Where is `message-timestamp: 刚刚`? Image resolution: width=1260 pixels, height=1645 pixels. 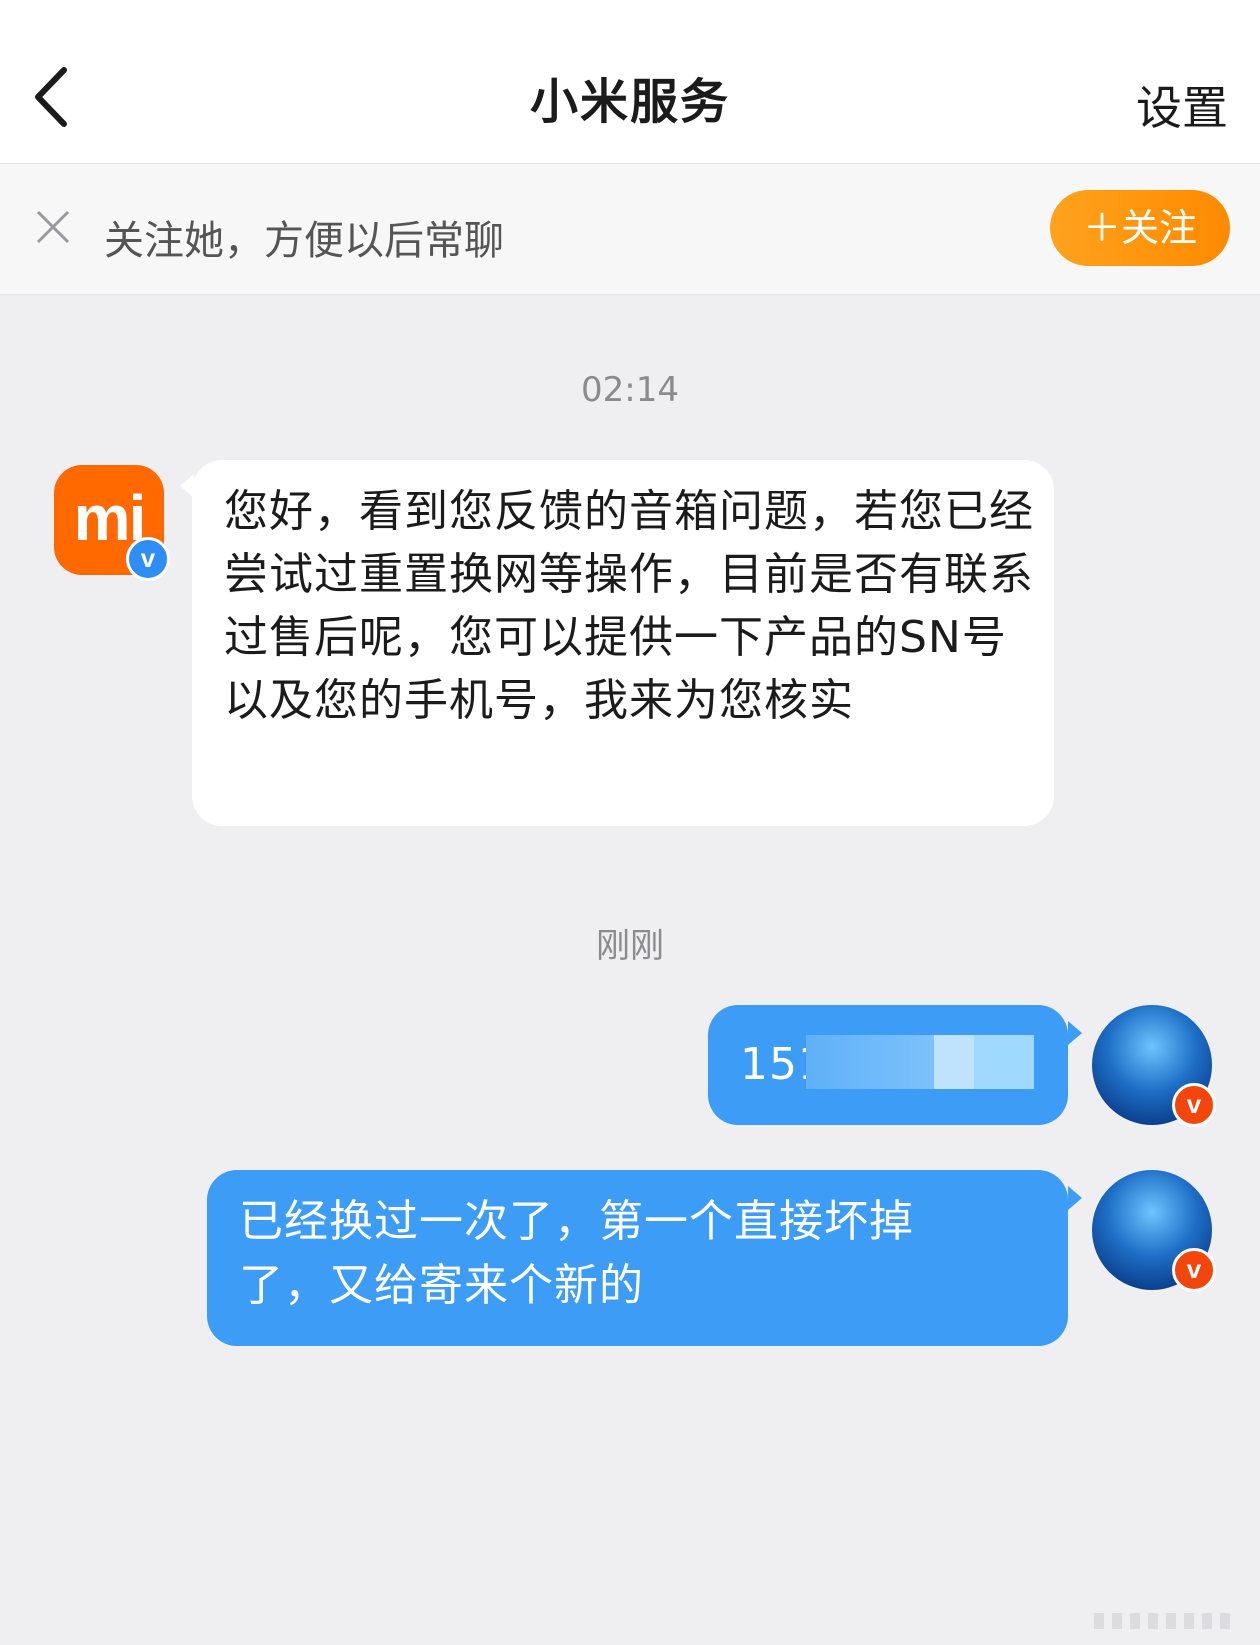
message-timestamp: 刚刚 is located at coordinates (630, 946).